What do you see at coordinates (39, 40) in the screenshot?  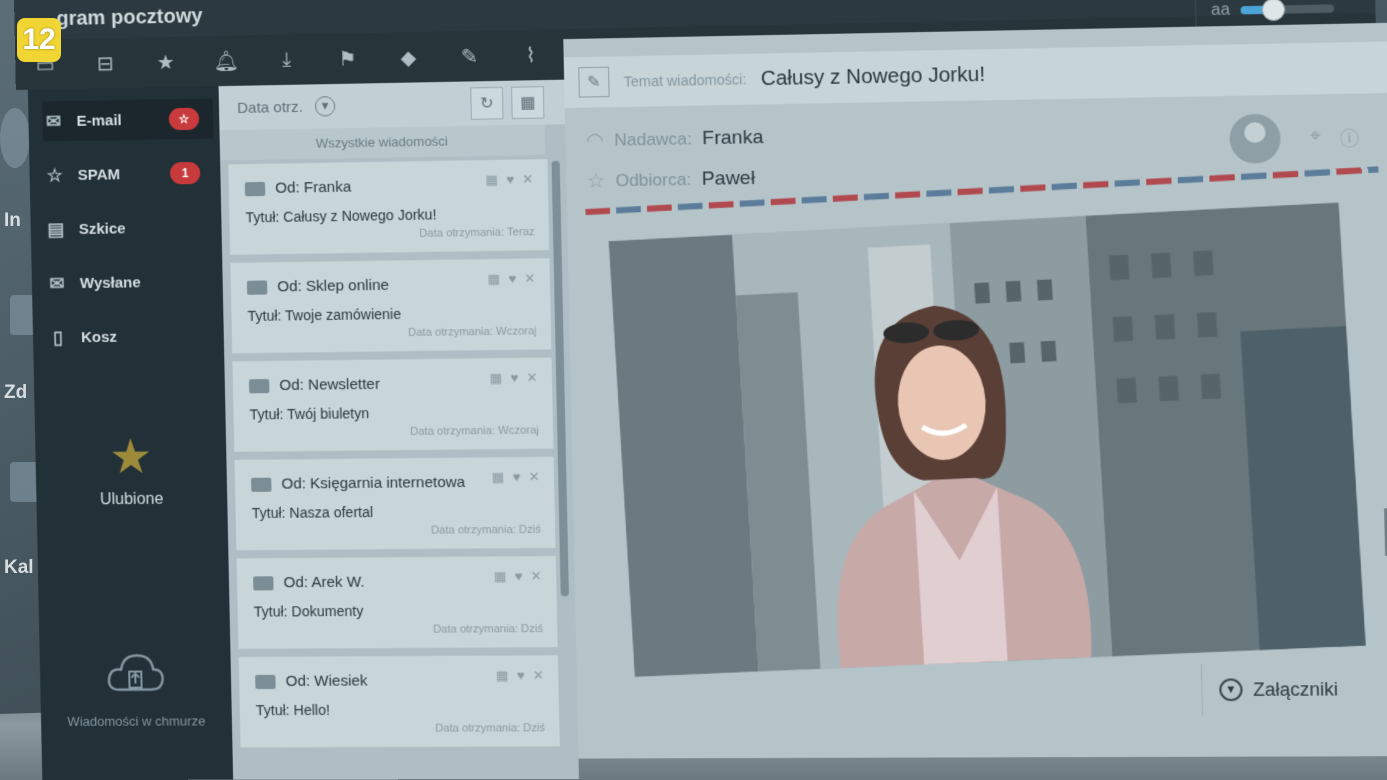 I see `channel-logo: 12` at bounding box center [39, 40].